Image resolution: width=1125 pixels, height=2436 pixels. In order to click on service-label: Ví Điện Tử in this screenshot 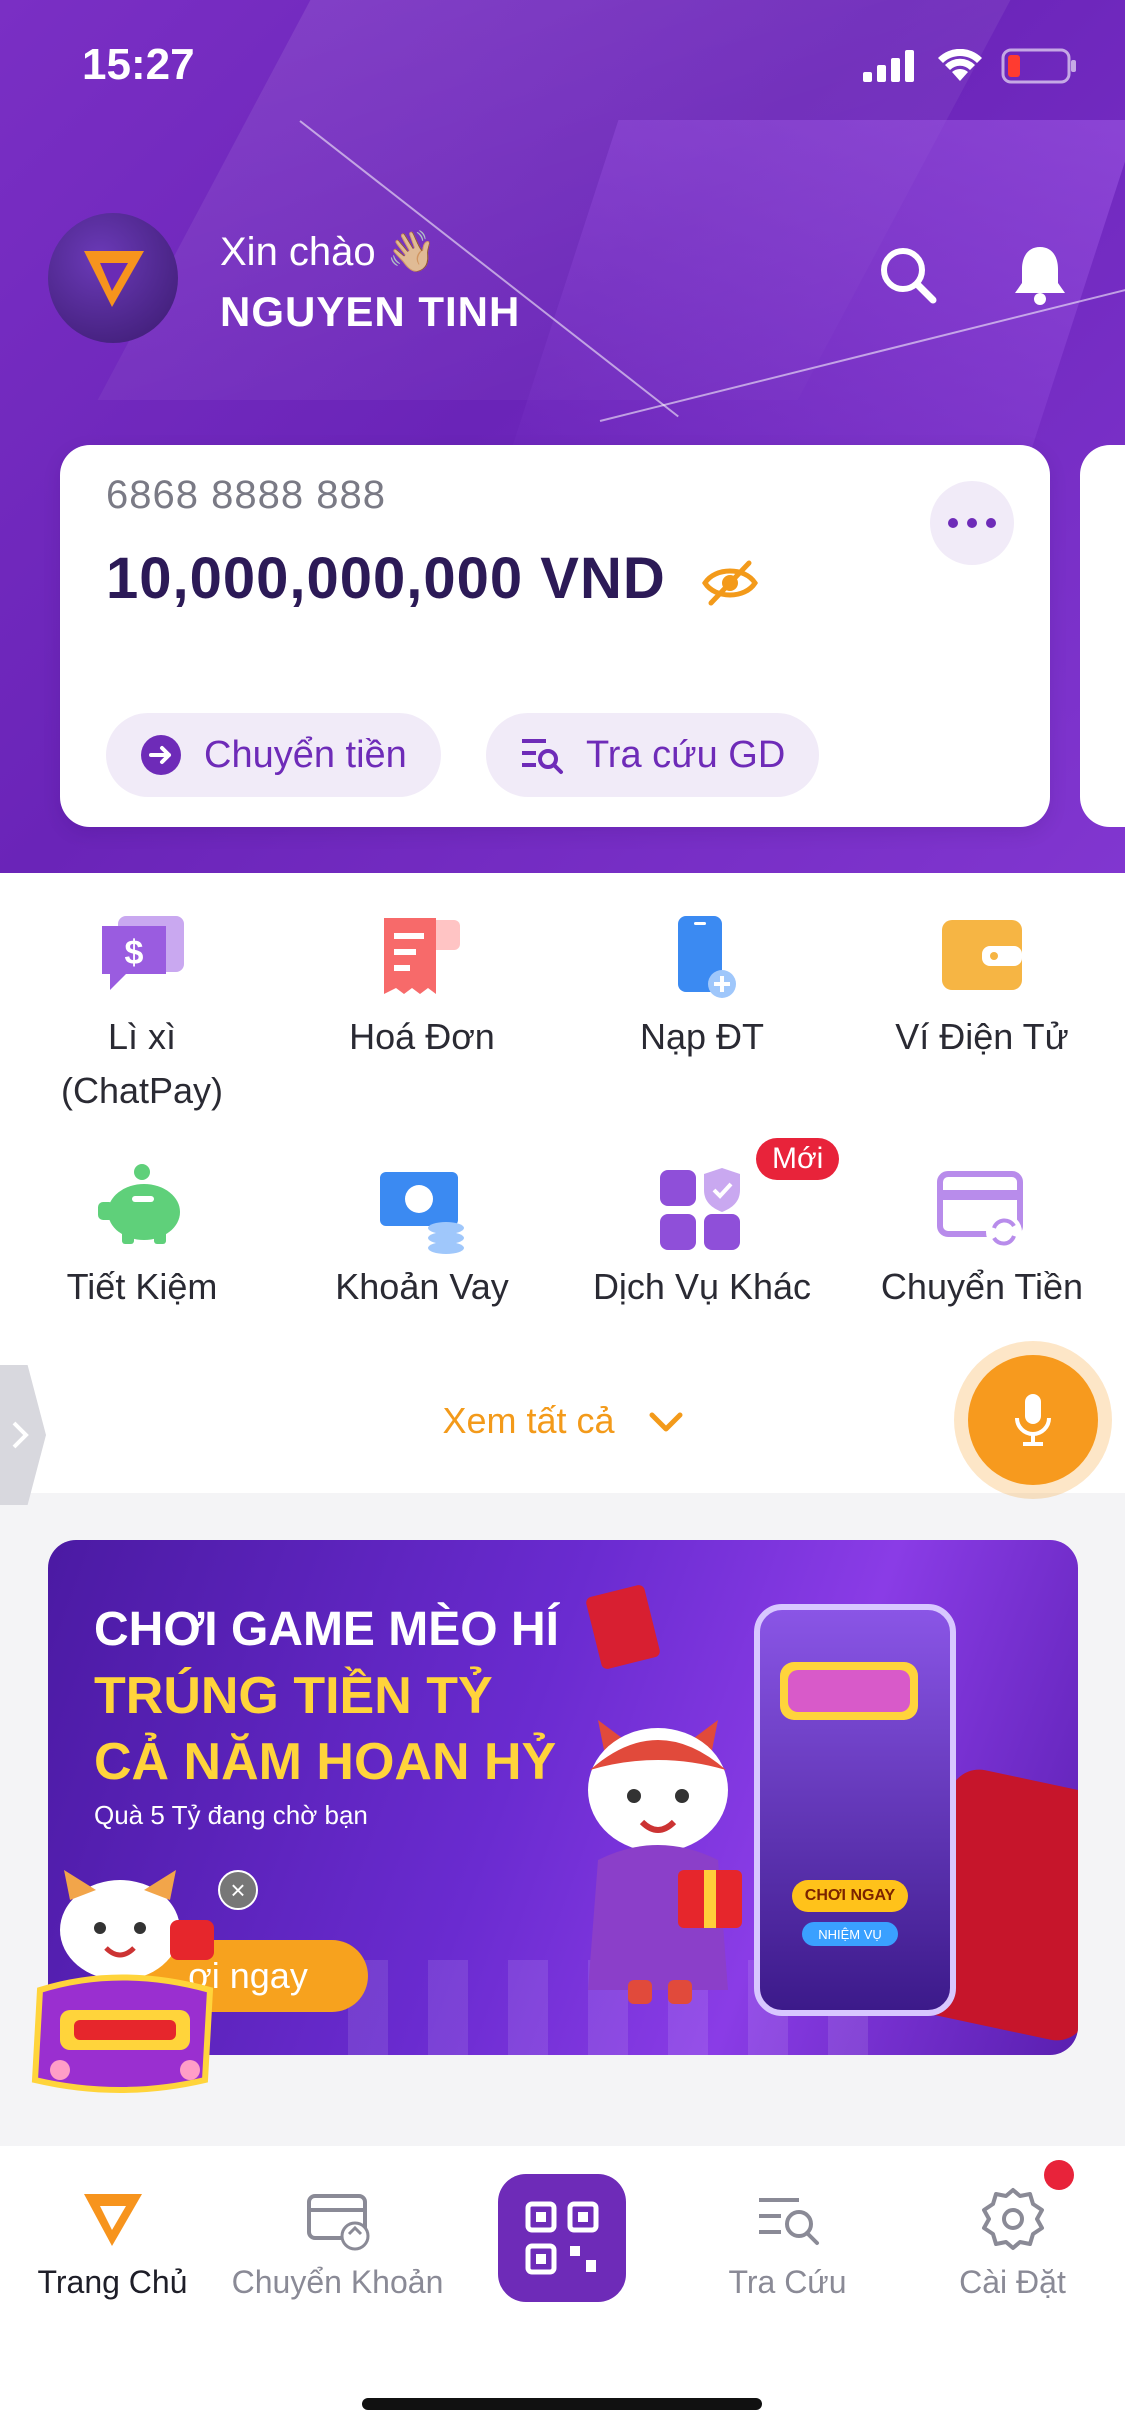, I will do `click(982, 1036)`.